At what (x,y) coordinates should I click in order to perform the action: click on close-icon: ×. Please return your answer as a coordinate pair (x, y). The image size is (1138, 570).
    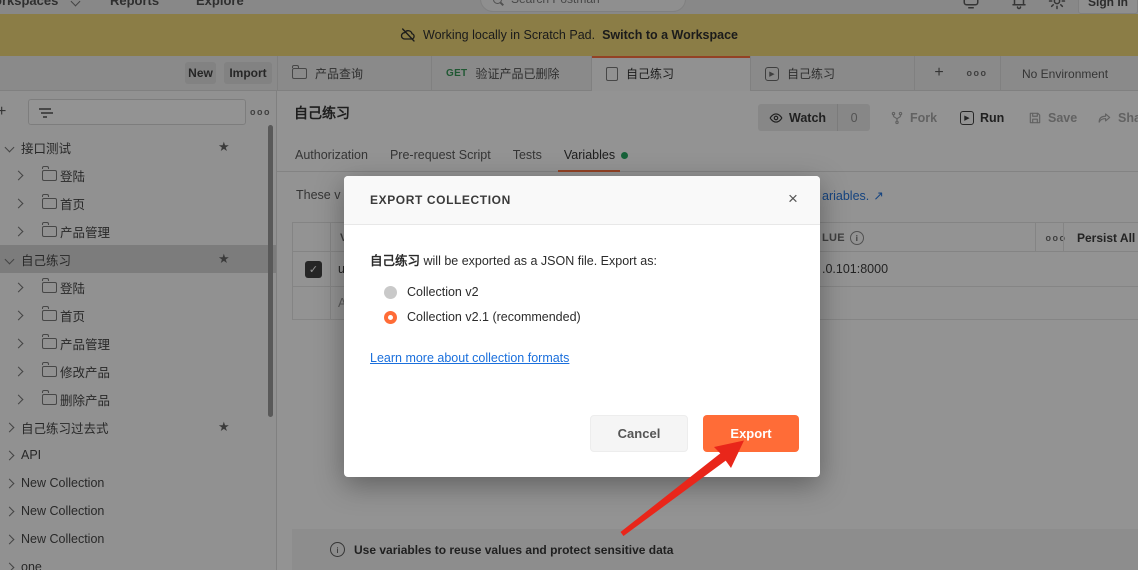
    Looking at the image, I should click on (793, 199).